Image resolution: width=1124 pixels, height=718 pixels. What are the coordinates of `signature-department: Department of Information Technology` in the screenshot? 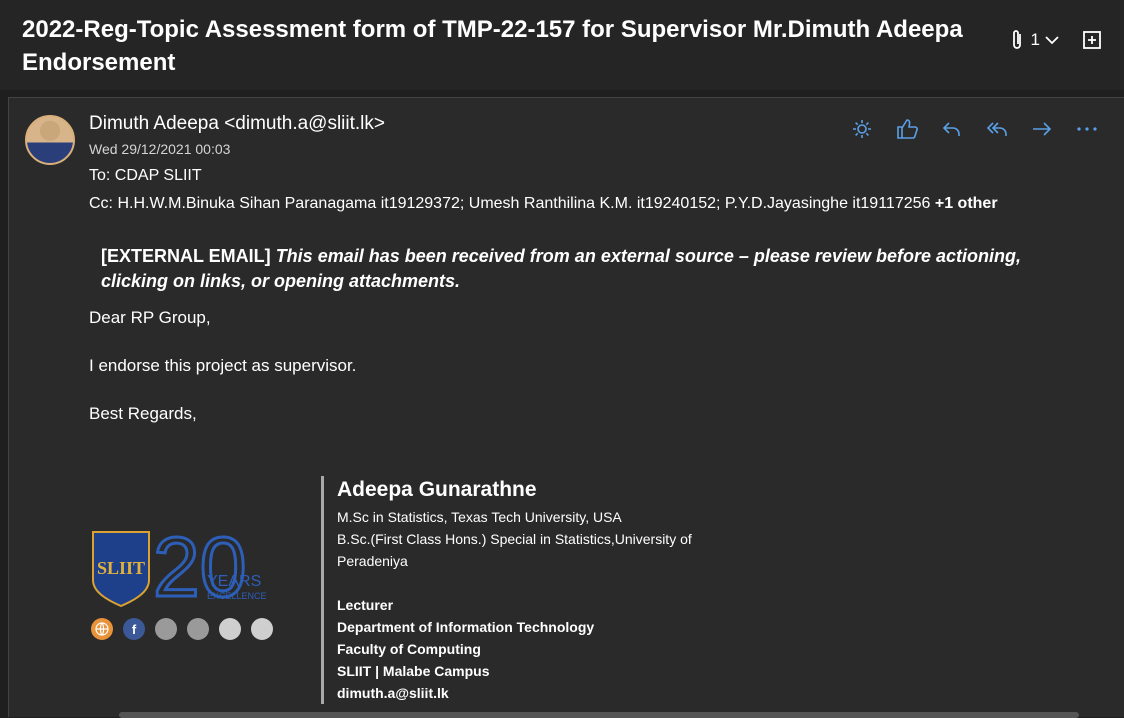 It's located at (466, 627).